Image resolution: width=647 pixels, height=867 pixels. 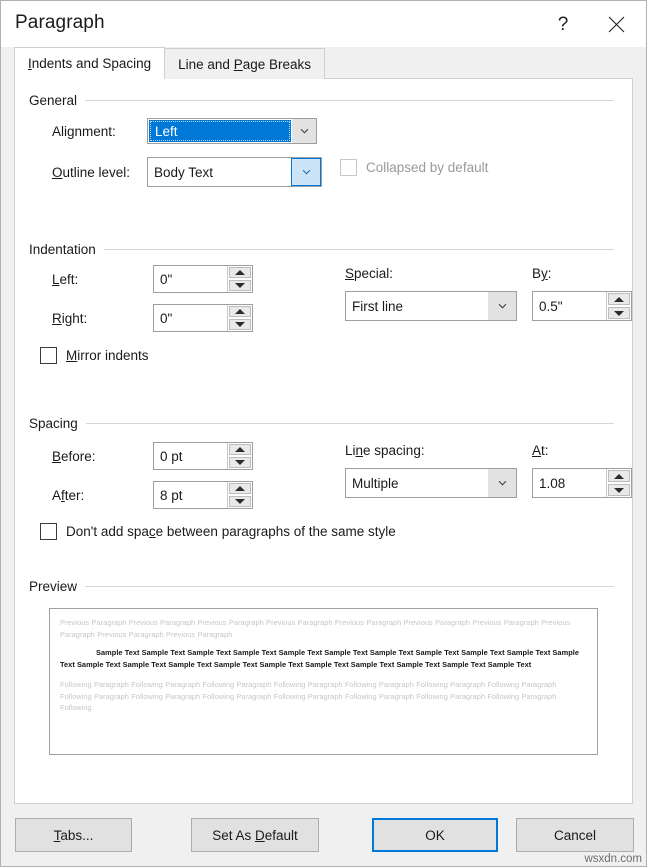 I want to click on special-combobox: First line, so click(x=431, y=306).